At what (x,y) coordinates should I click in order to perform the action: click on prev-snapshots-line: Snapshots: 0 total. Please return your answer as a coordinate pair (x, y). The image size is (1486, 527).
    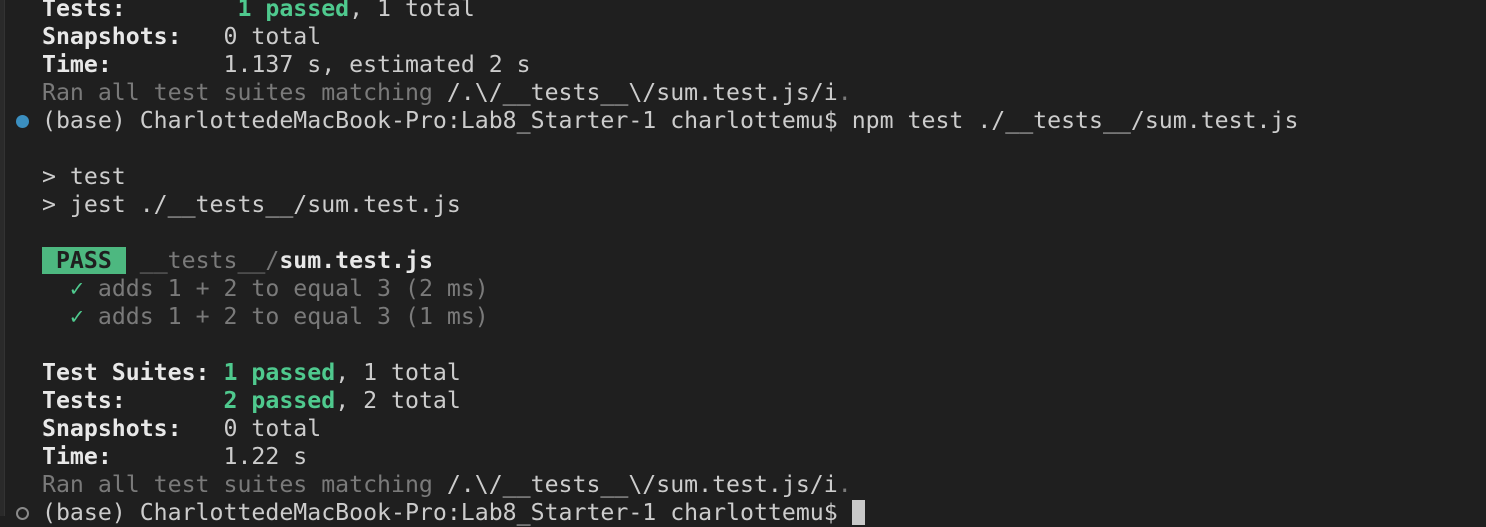
    Looking at the image, I should click on (670, 37).